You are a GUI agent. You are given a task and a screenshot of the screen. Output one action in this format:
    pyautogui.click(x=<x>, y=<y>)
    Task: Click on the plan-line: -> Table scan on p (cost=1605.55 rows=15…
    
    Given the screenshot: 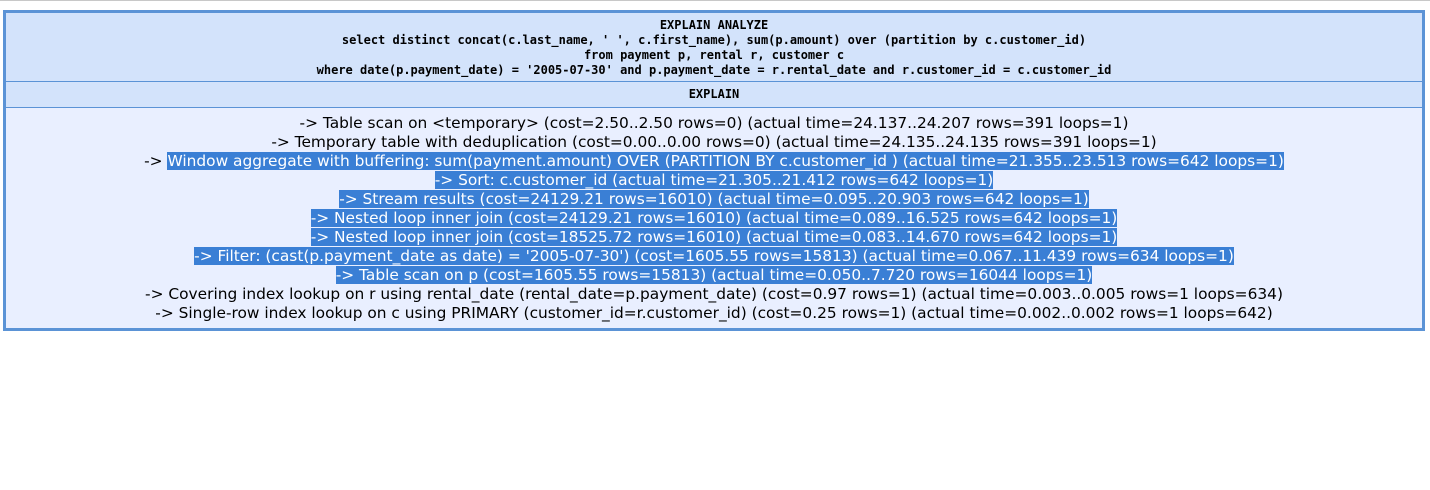 What is the action you would take?
    pyautogui.click(x=714, y=275)
    